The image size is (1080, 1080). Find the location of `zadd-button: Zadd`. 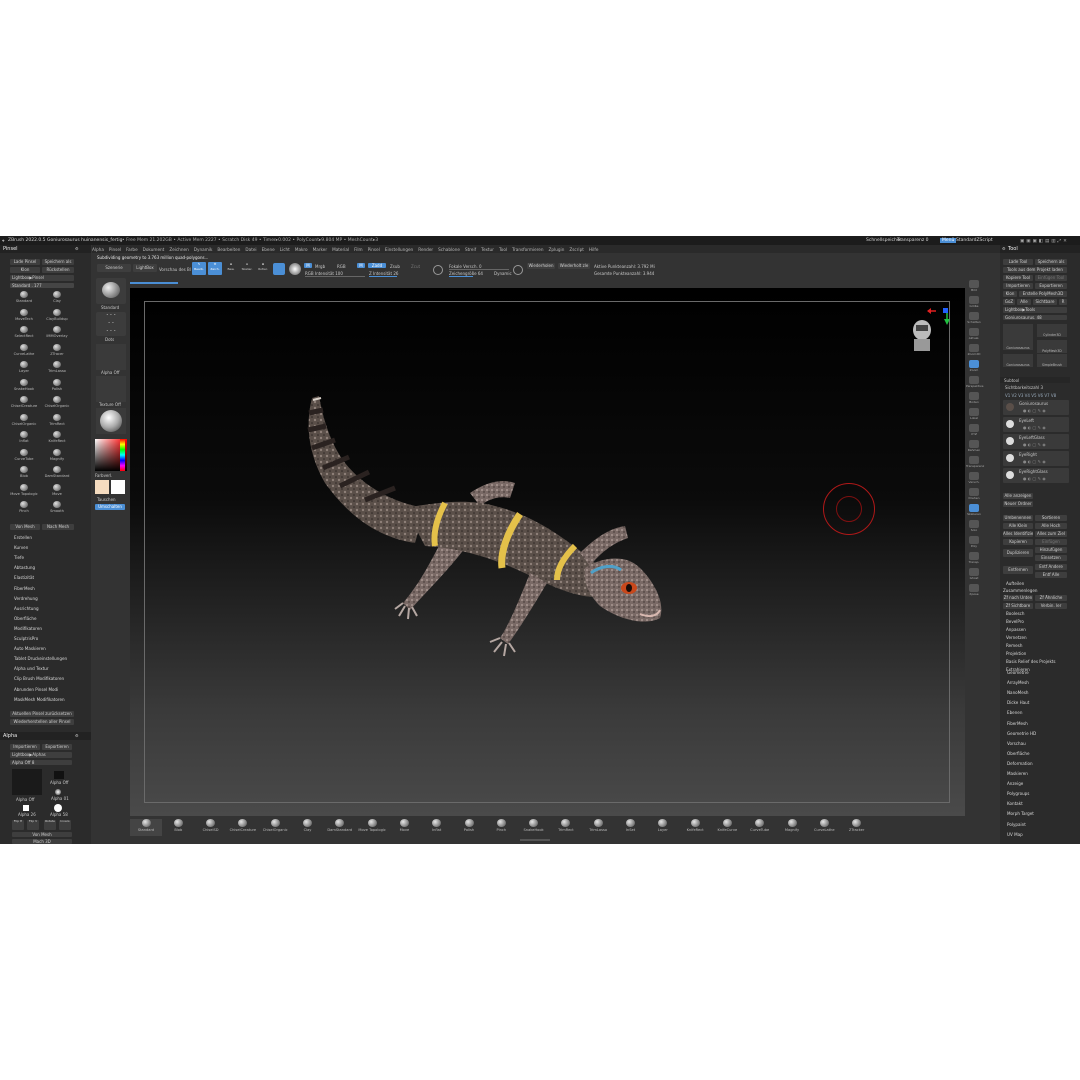

zadd-button: Zadd is located at coordinates (377, 265).